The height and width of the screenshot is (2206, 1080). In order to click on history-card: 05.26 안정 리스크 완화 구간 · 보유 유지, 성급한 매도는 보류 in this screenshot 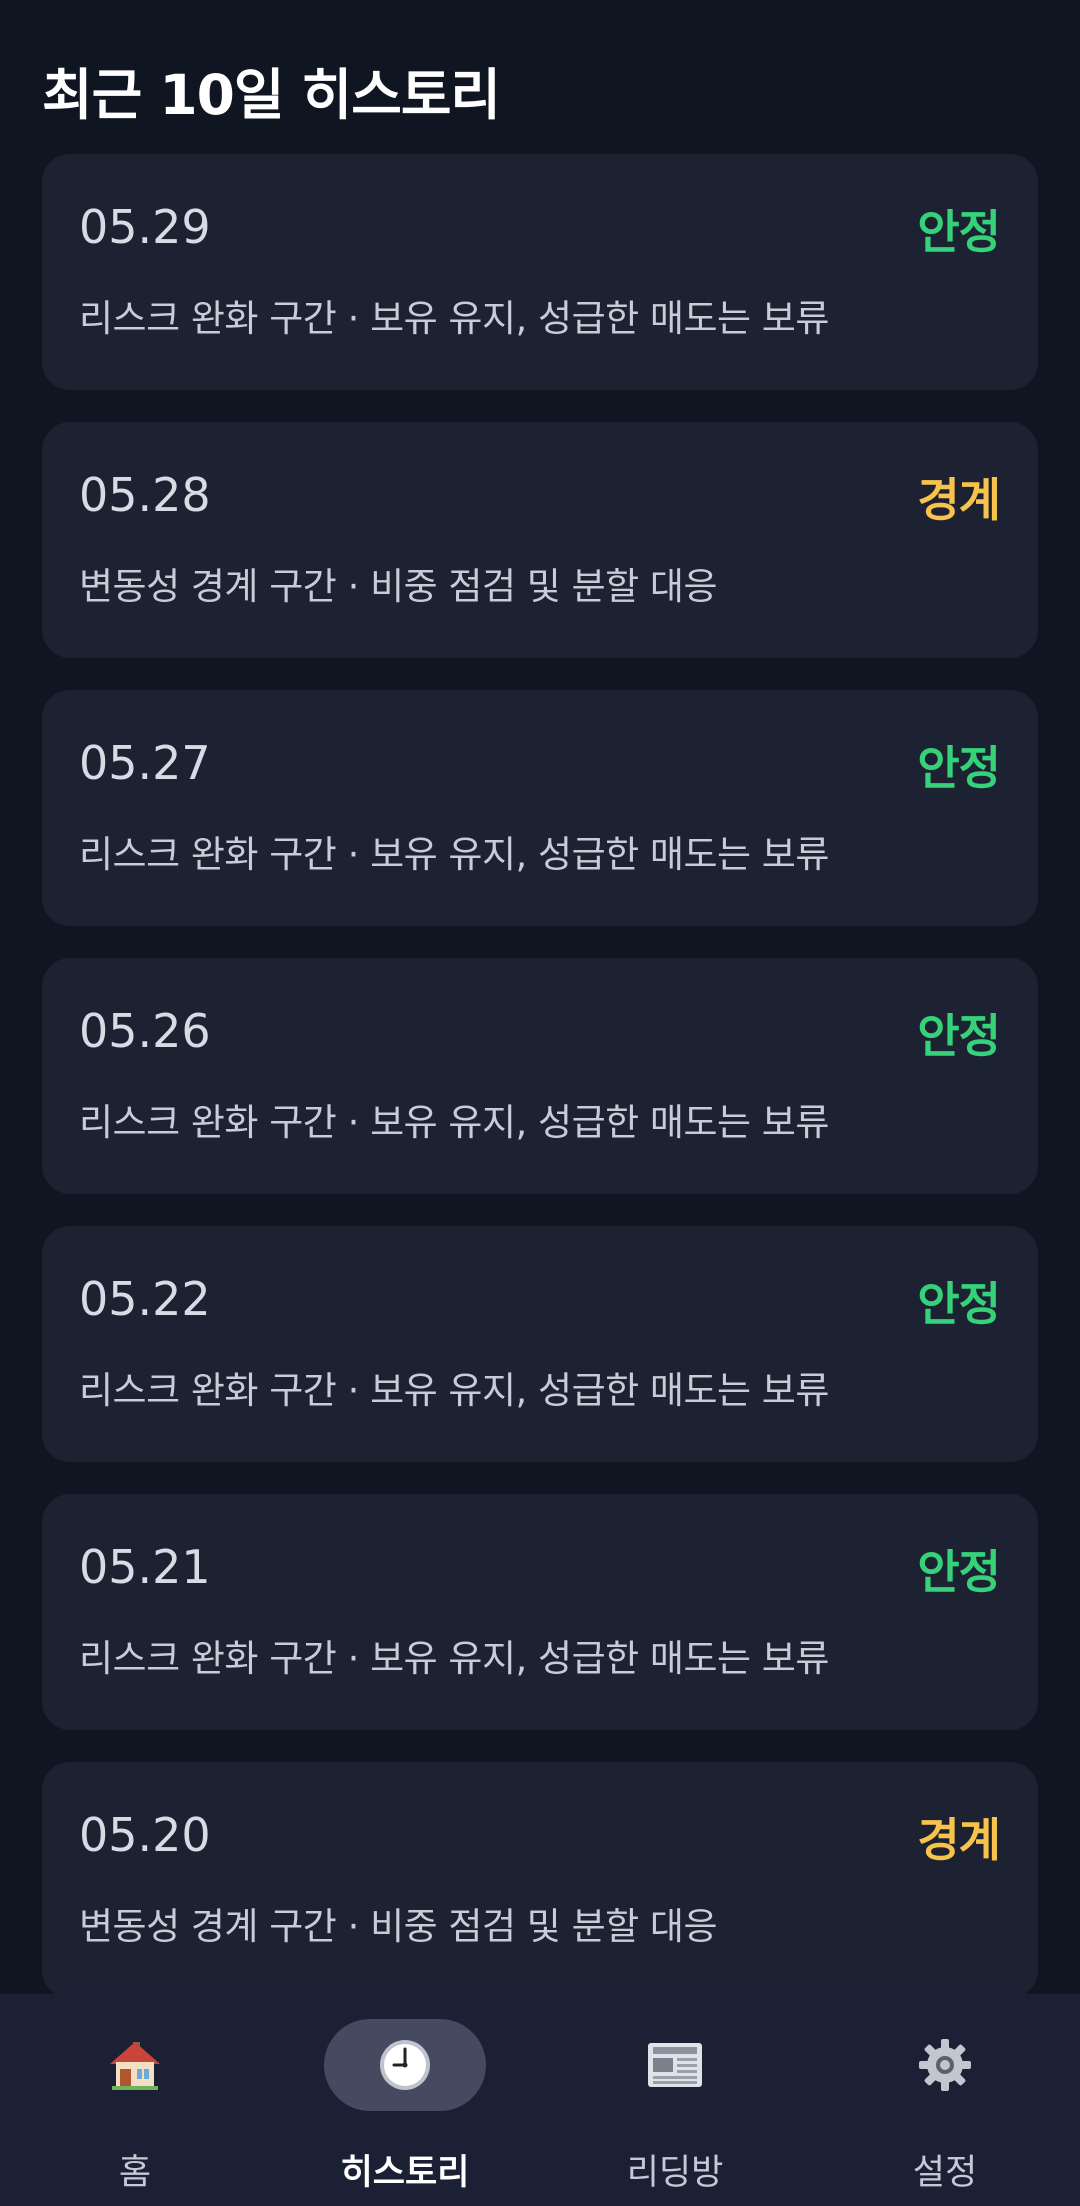, I will do `click(540, 1076)`.